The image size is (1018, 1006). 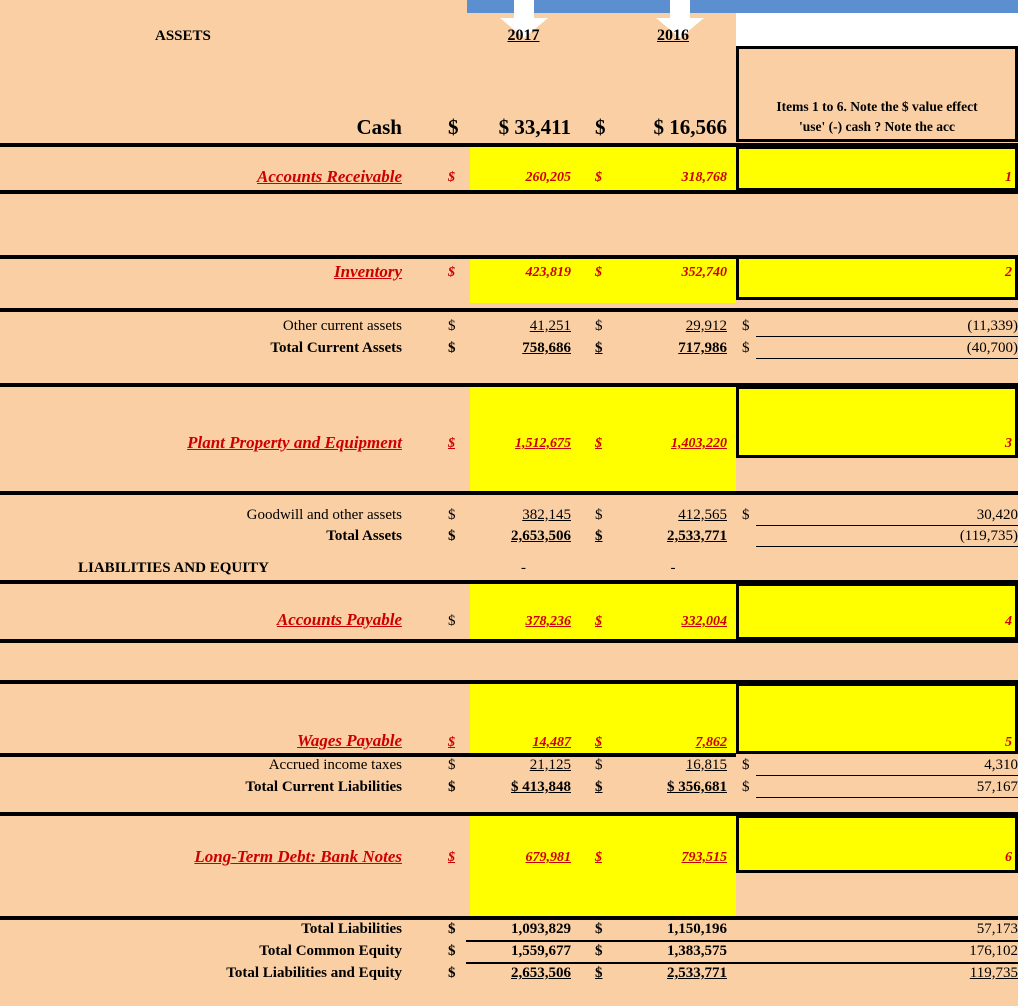 I want to click on row-value-2016-total-assets: 2,533,771, so click(x=673, y=536).